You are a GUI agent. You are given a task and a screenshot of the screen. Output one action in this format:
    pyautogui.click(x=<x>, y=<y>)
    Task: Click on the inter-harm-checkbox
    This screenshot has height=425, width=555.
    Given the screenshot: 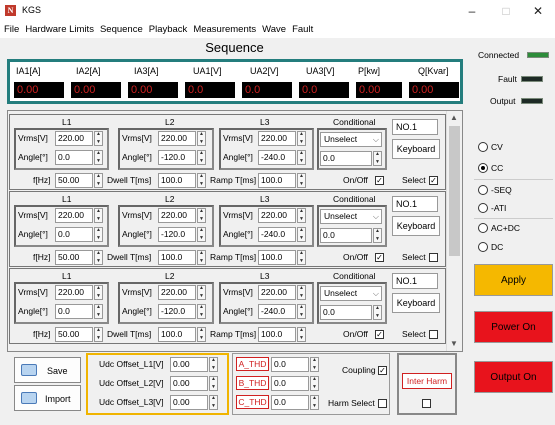 What is the action you would take?
    pyautogui.click(x=426, y=403)
    